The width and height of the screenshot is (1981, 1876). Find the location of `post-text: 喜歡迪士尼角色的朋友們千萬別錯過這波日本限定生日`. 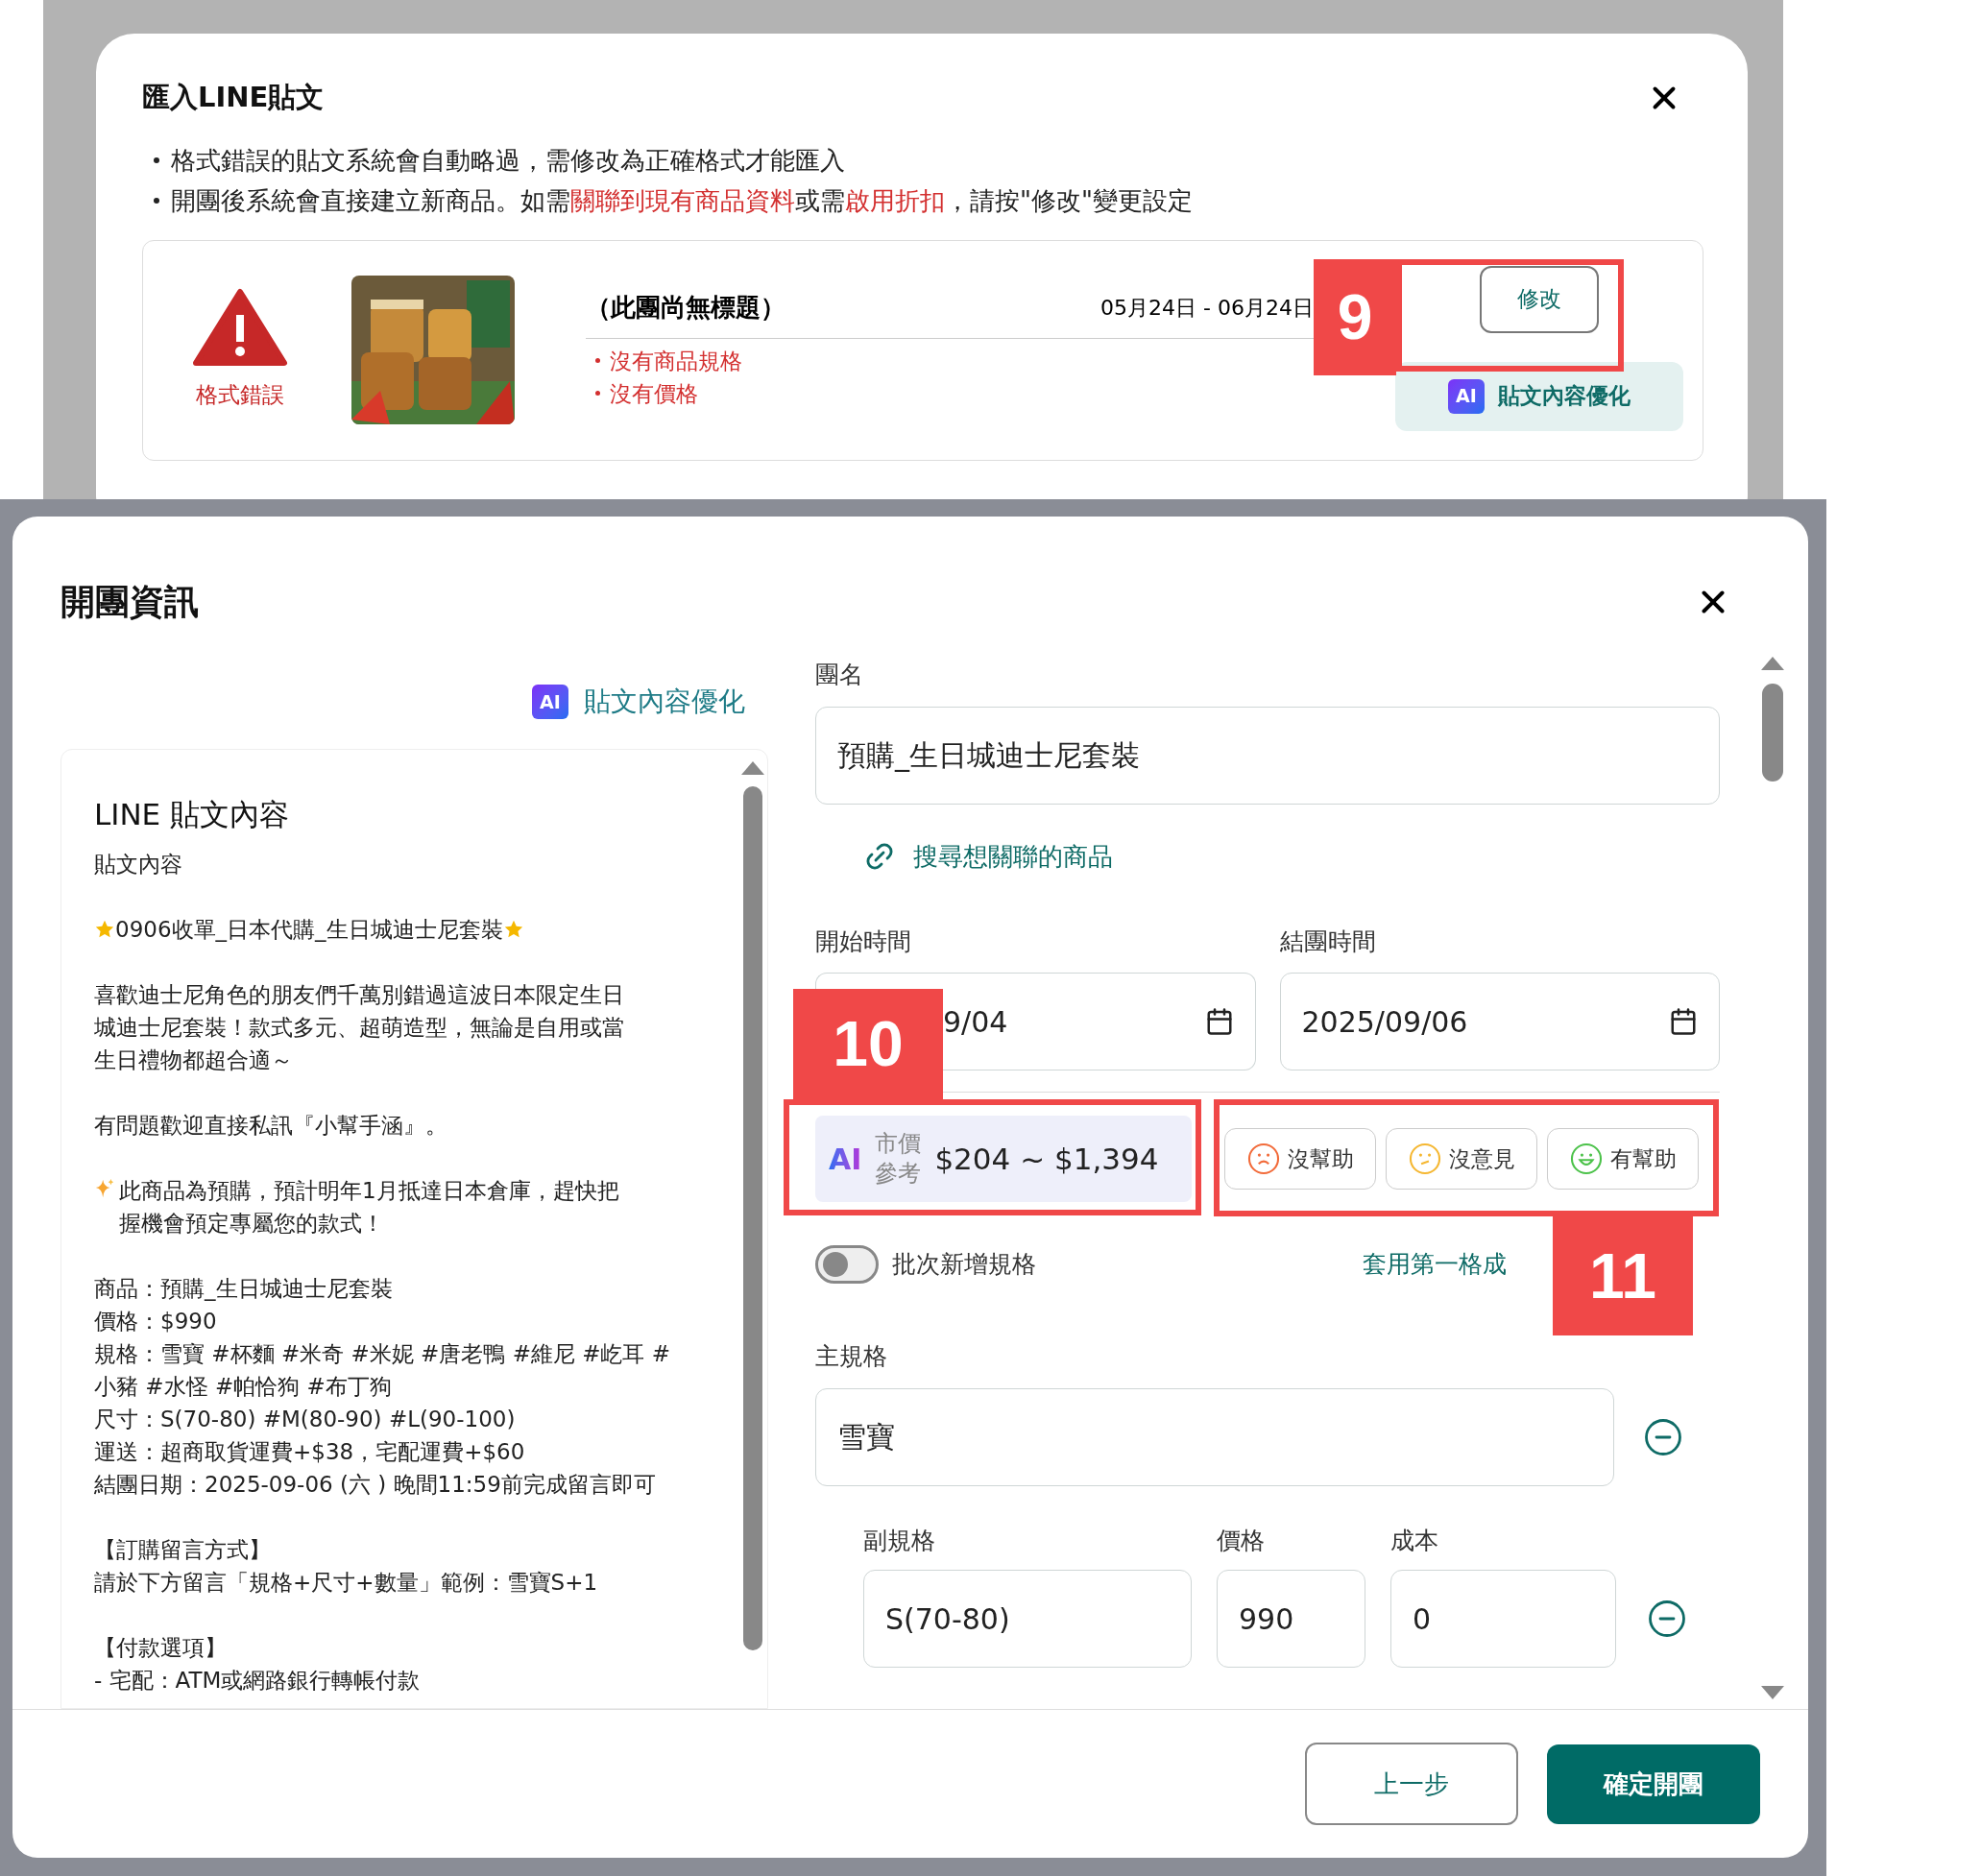

post-text: 喜歡迪士尼角色的朋友們千萬別錯過這波日本限定生日 is located at coordinates (359, 995).